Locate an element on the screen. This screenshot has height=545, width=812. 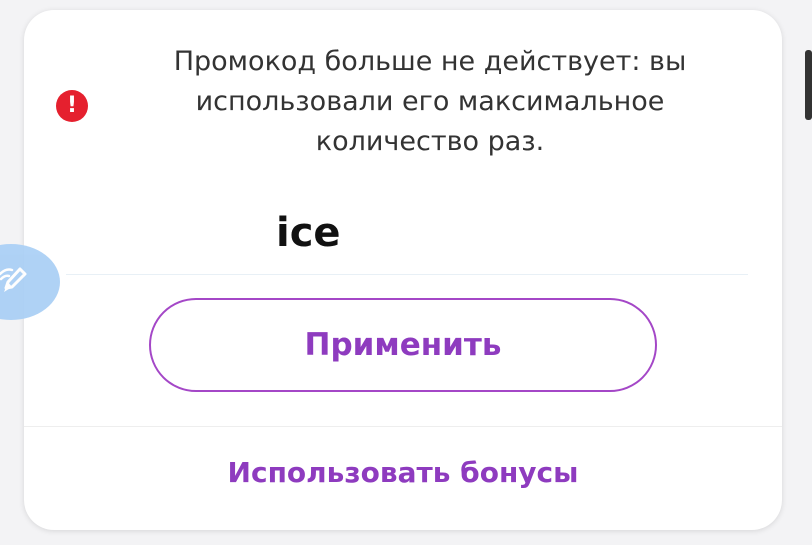
error-exclamation-icon: ! is located at coordinates (72, 106).